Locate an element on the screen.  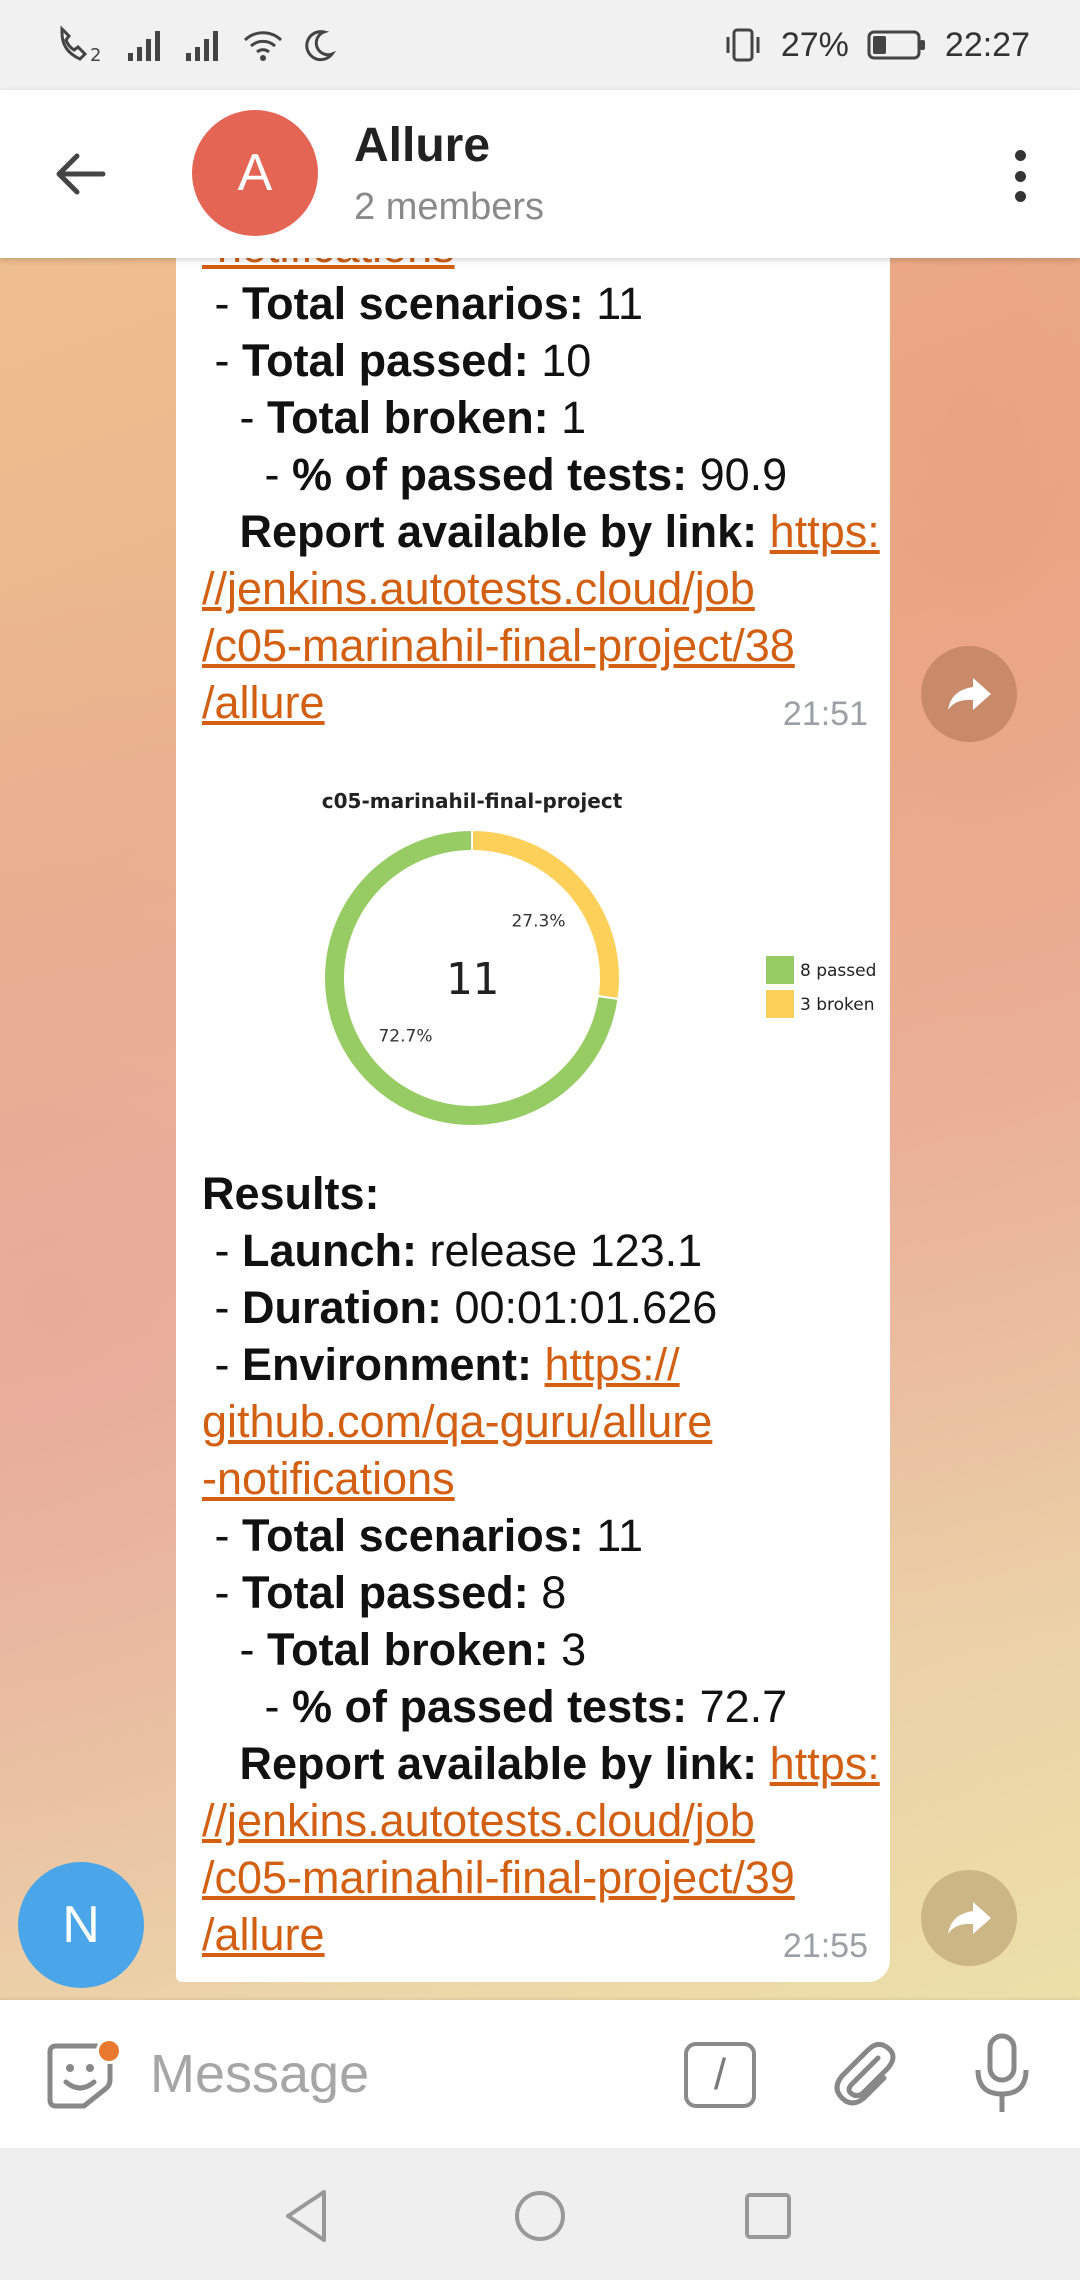
nav-back-button is located at coordinates (308, 2216).